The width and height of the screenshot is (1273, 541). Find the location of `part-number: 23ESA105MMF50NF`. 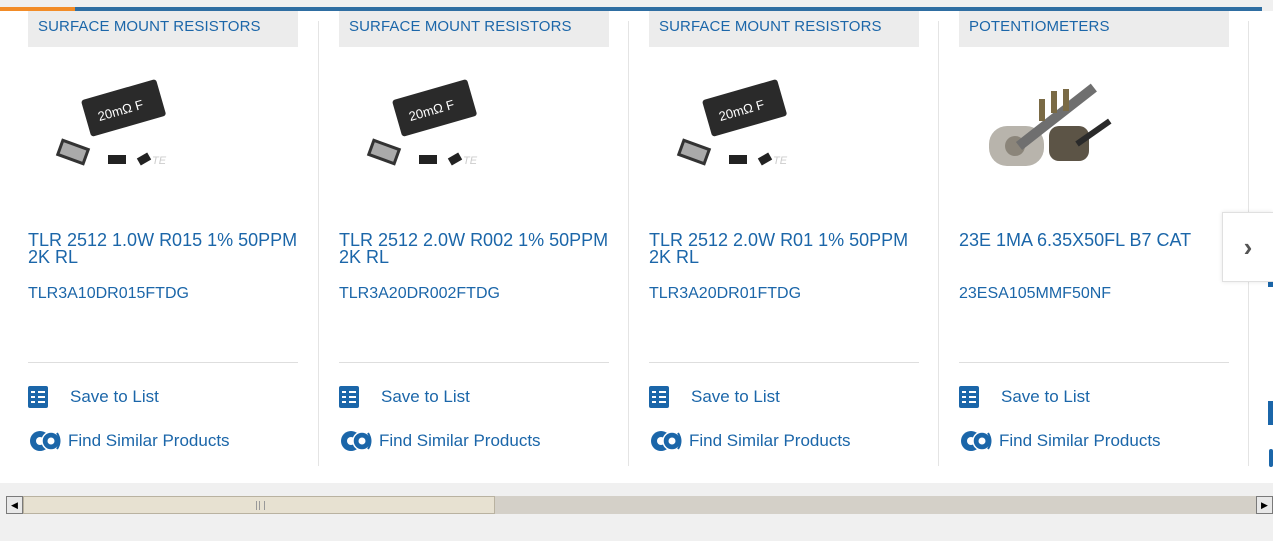

part-number: 23ESA105MMF50NF is located at coordinates (1035, 294).